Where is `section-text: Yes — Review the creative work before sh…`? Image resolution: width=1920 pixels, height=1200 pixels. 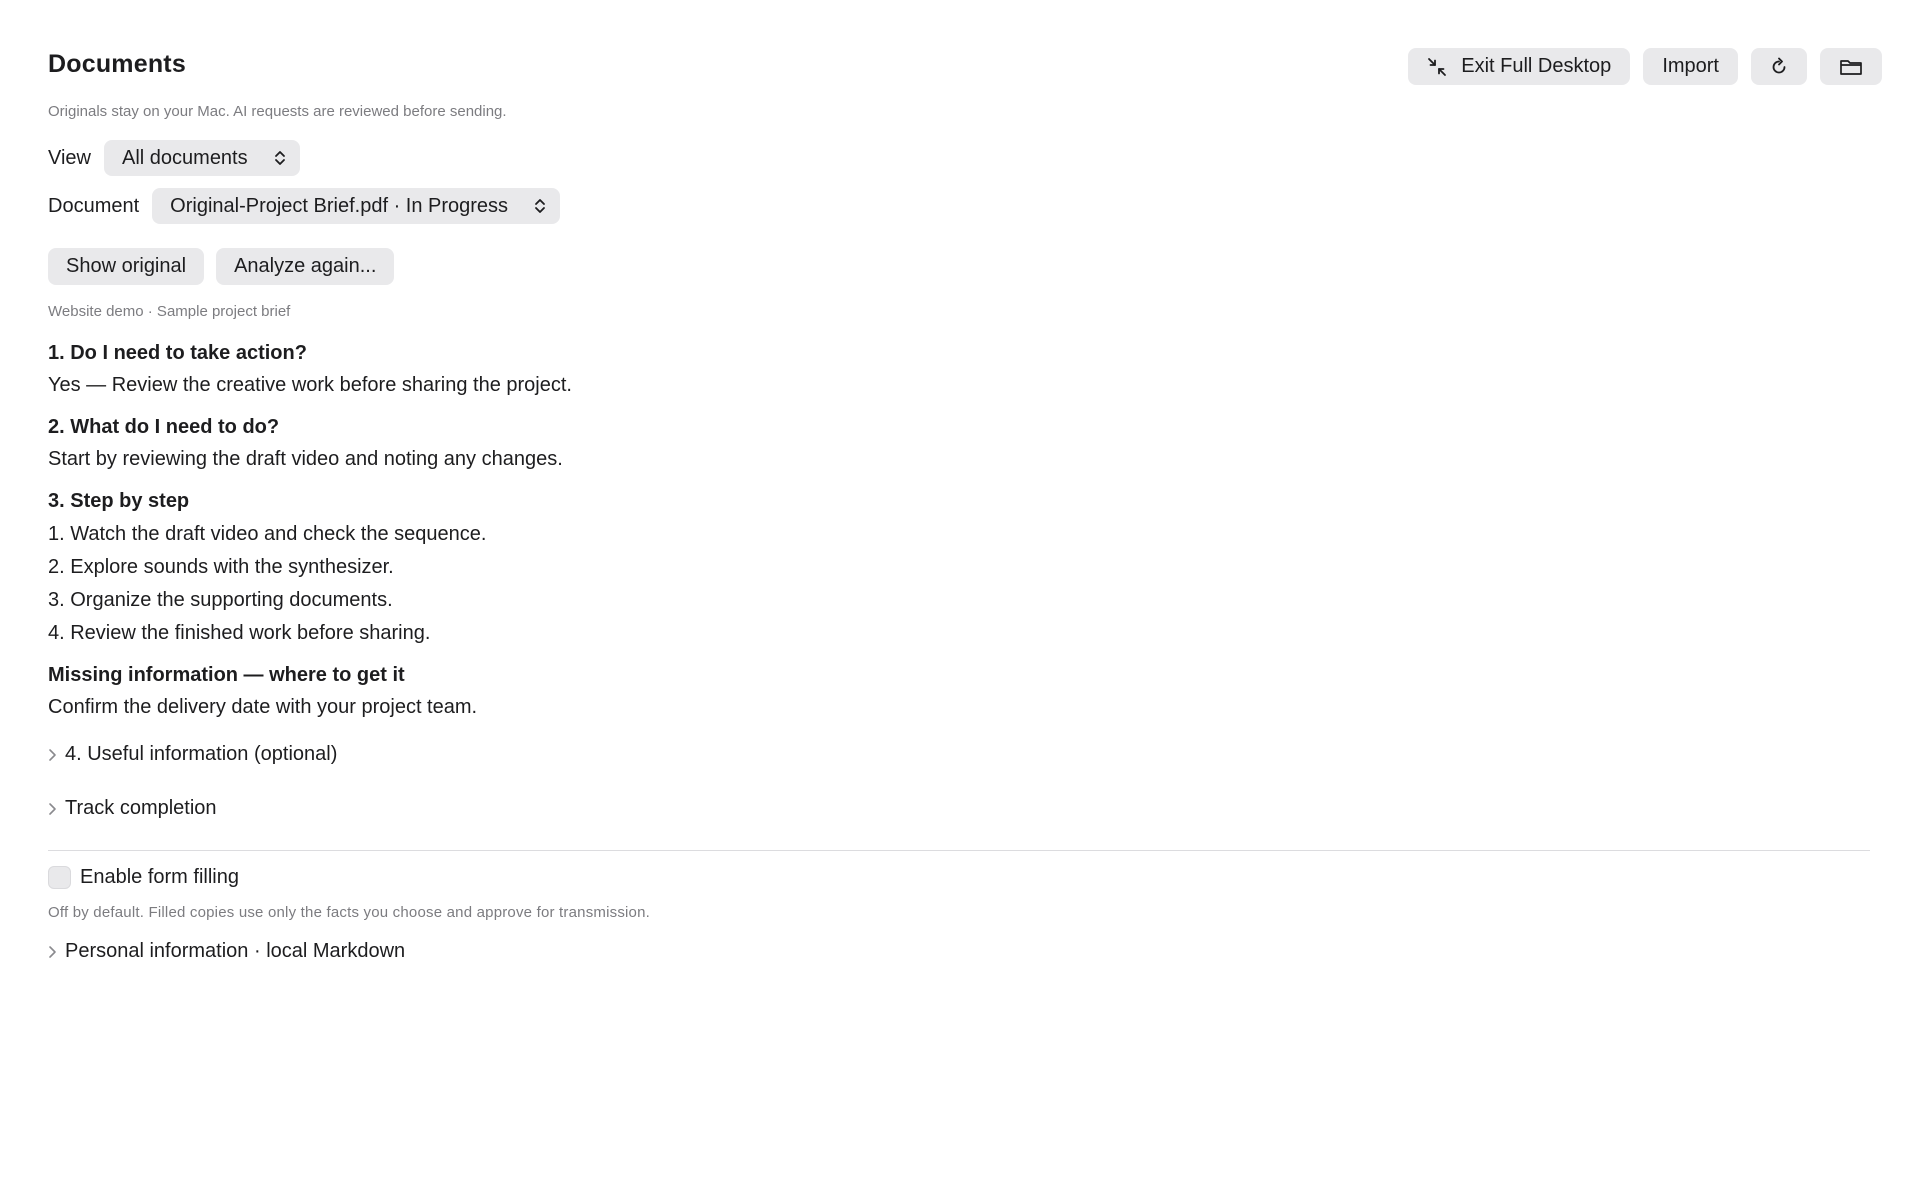
section-text: Yes — Review the creative work before sh… is located at coordinates (310, 385).